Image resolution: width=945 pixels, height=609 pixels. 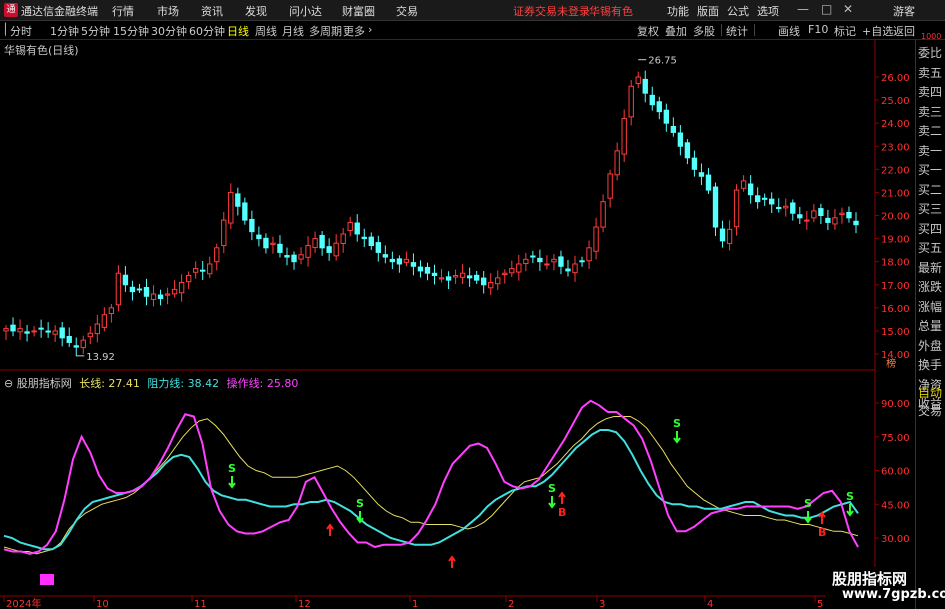 What do you see at coordinates (305, 11) in the screenshot?
I see `menu-ask: 问小达` at bounding box center [305, 11].